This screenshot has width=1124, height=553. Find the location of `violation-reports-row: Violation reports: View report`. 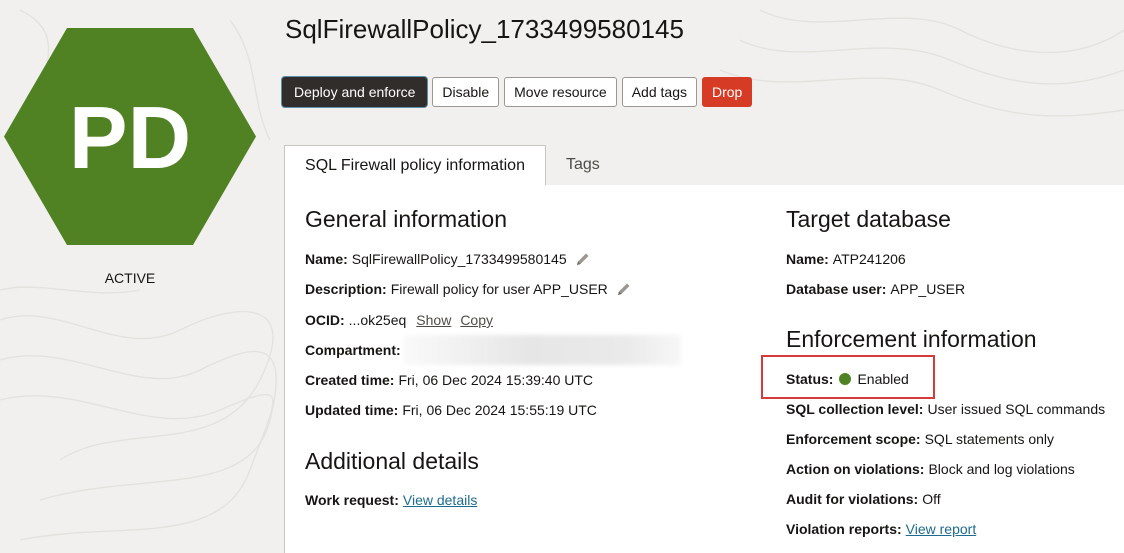

violation-reports-row: Violation reports: View report is located at coordinates (881, 529).